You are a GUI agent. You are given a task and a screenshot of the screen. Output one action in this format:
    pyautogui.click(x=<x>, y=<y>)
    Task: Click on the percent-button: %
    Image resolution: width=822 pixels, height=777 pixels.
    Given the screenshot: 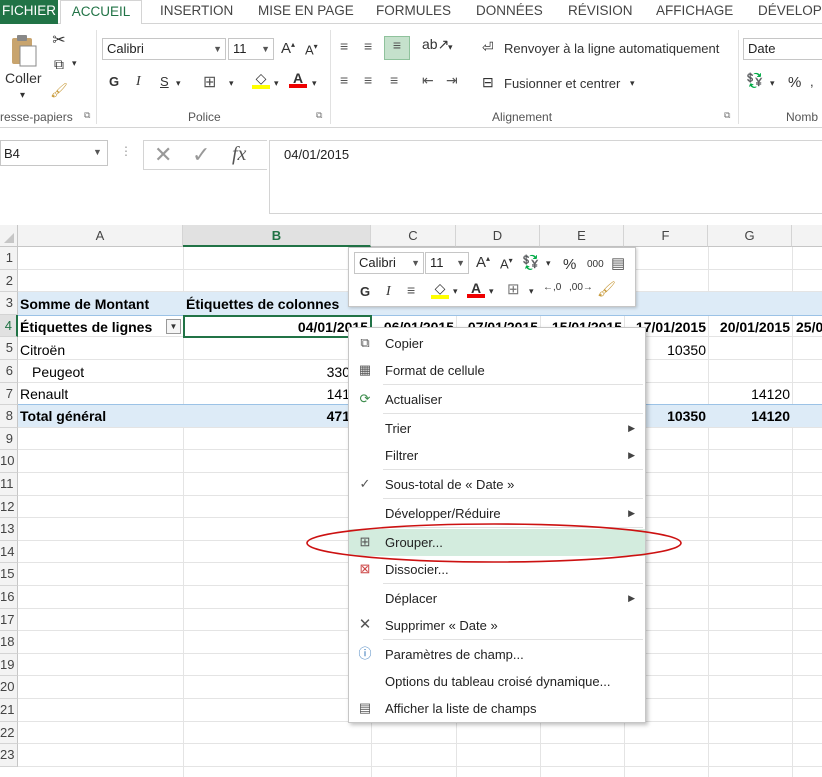 What is the action you would take?
    pyautogui.click(x=794, y=82)
    